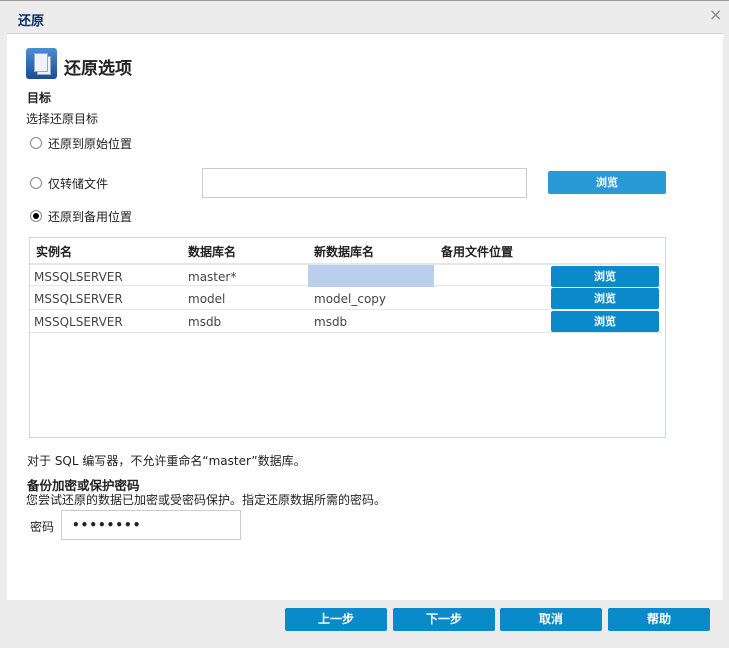 The width and height of the screenshot is (729, 648). I want to click on db-cell: msdb, so click(205, 322).